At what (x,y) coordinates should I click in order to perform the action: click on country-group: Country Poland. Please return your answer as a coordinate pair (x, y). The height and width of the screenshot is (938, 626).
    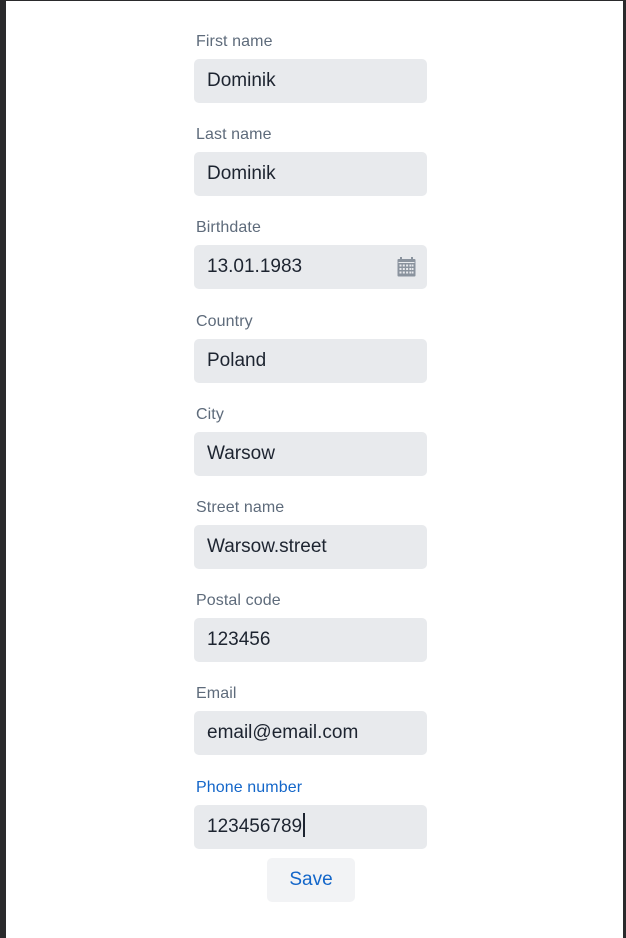
    Looking at the image, I should click on (311, 357).